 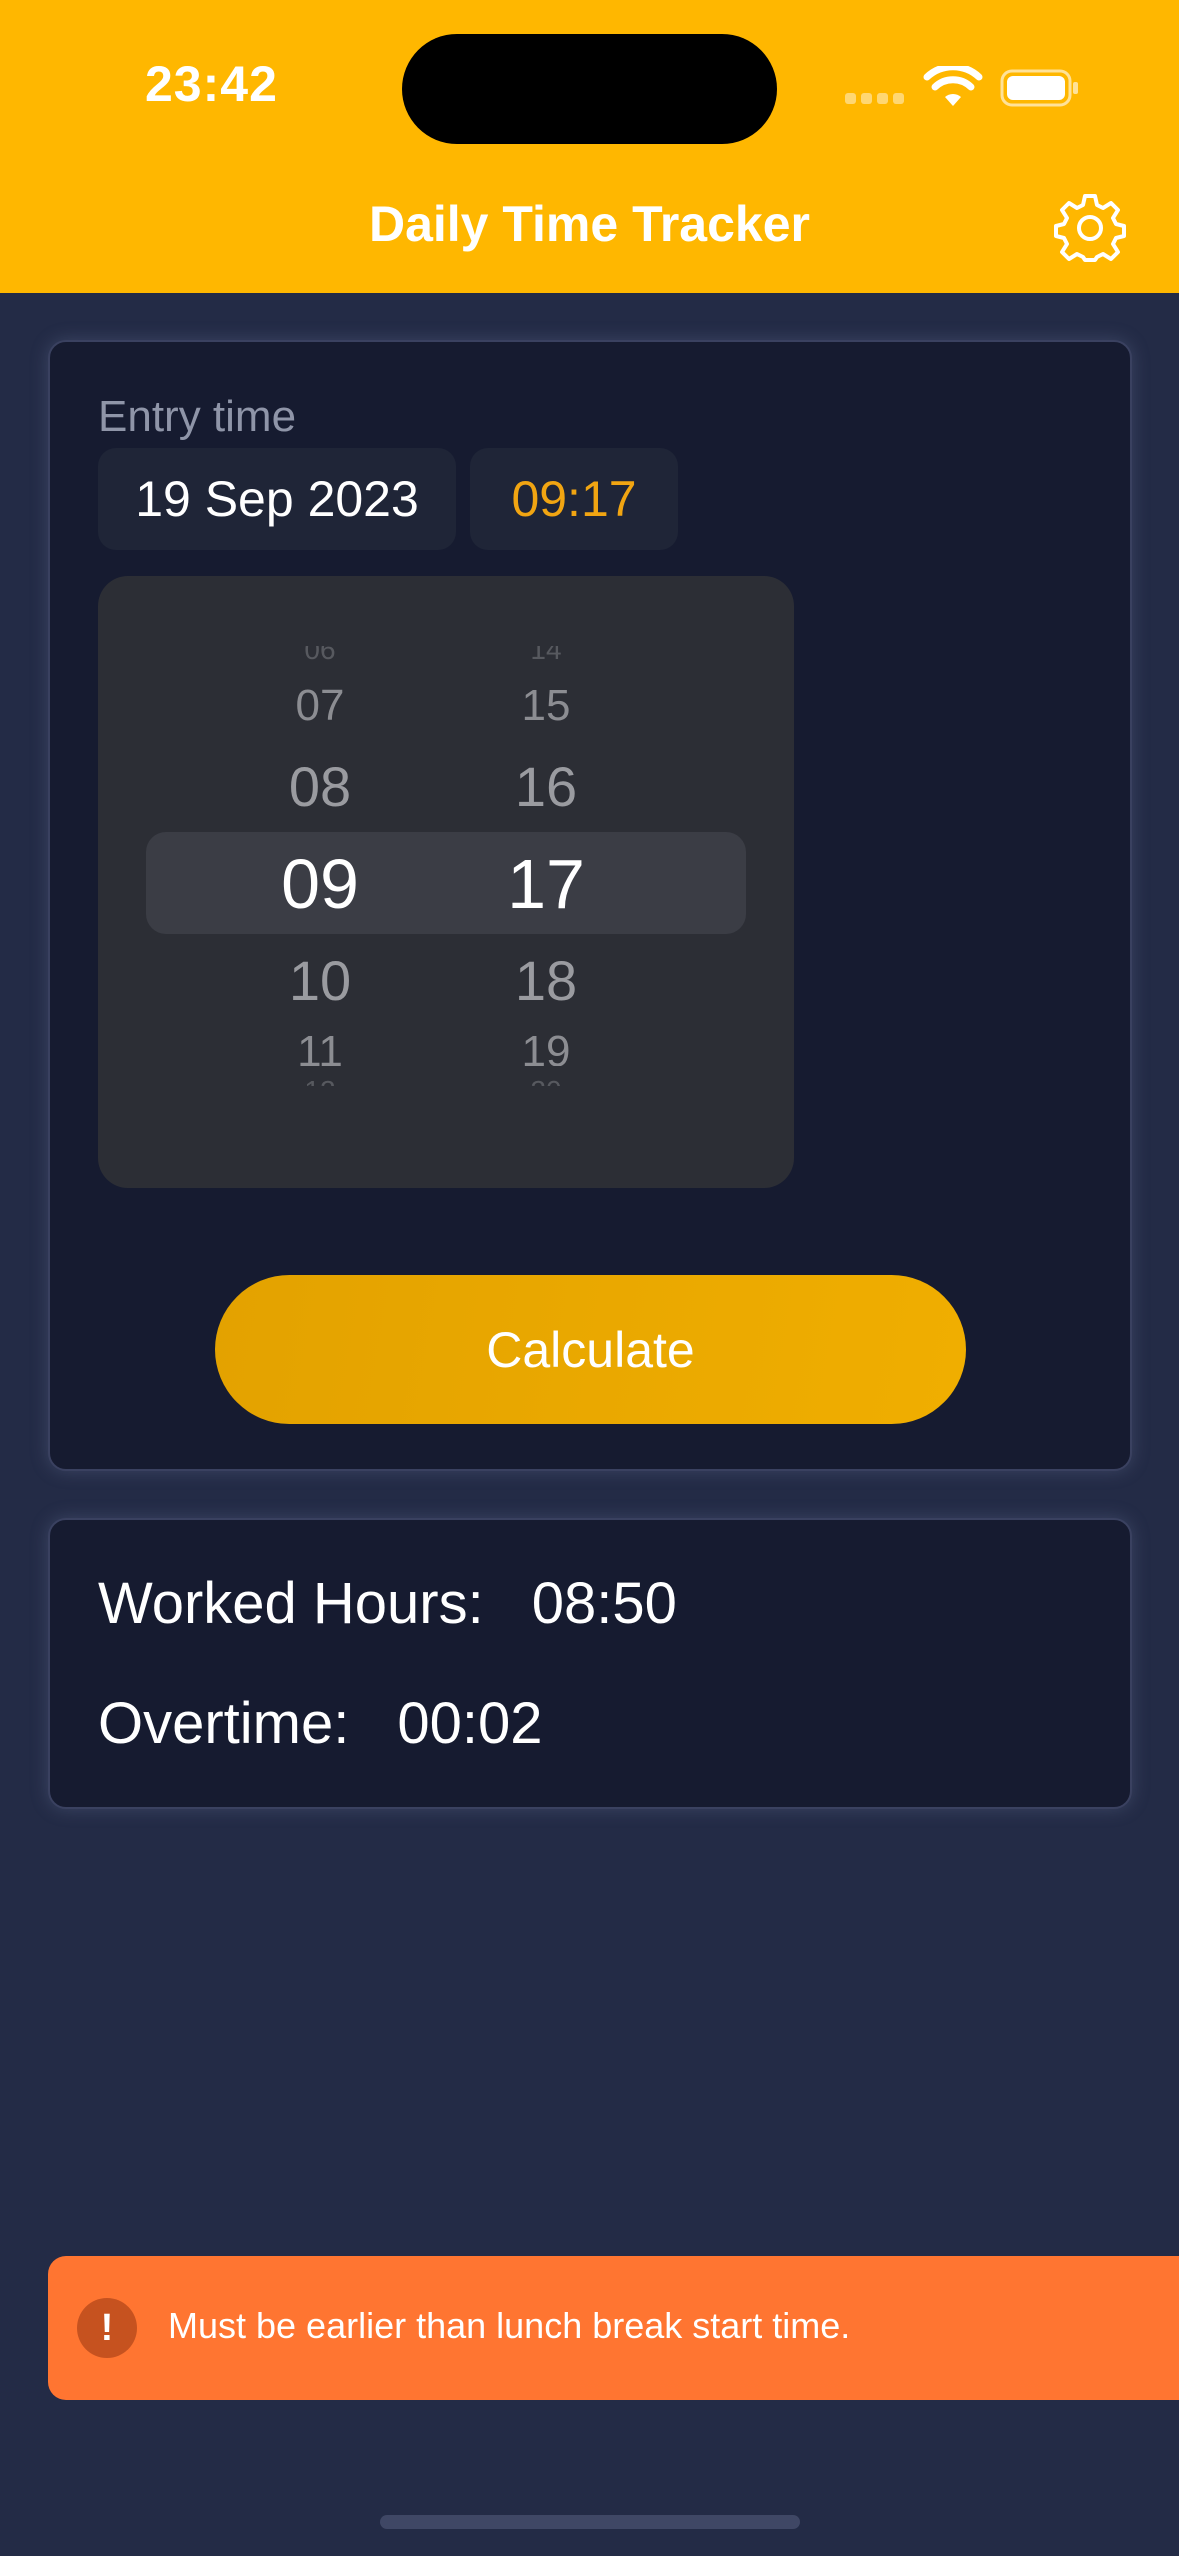 What do you see at coordinates (320, 787) in the screenshot?
I see `picker-hour-item: 08` at bounding box center [320, 787].